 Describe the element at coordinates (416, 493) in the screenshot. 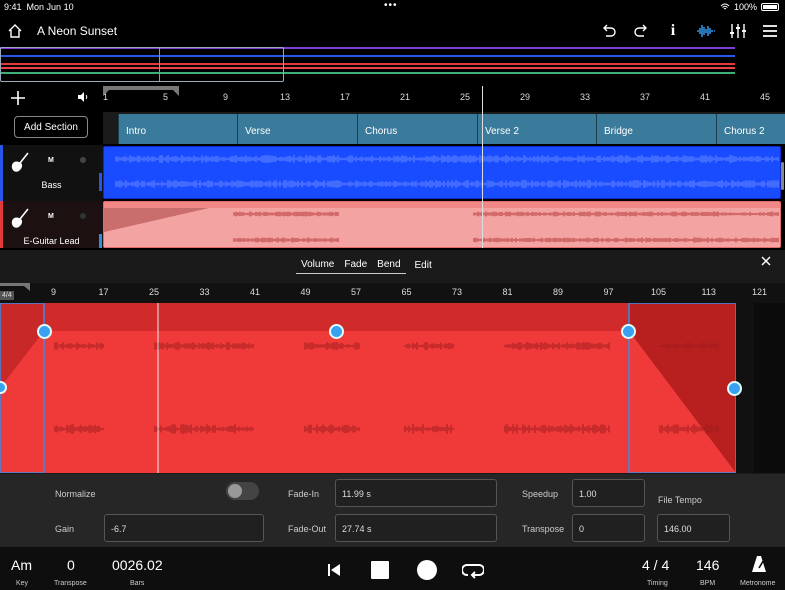

I see `fade-in-field: 11.99 s` at that location.